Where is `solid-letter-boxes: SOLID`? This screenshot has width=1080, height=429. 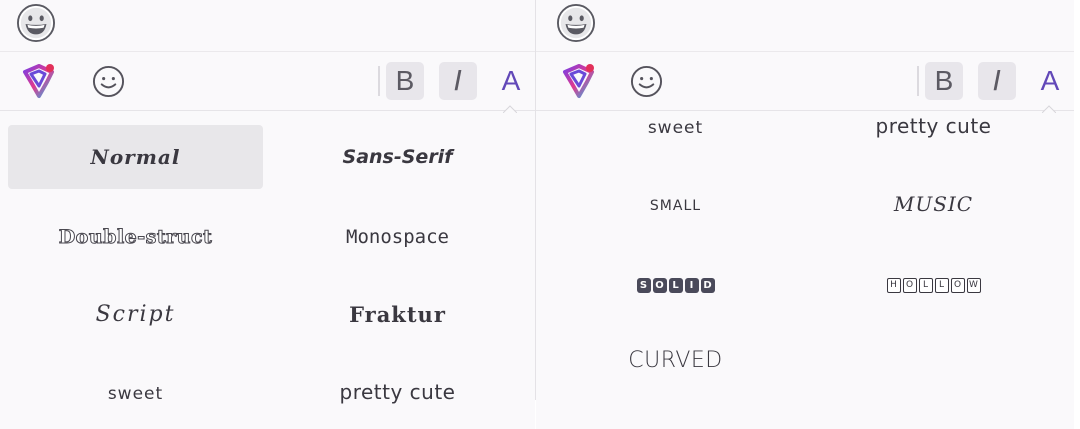 solid-letter-boxes: SOLID is located at coordinates (676, 284).